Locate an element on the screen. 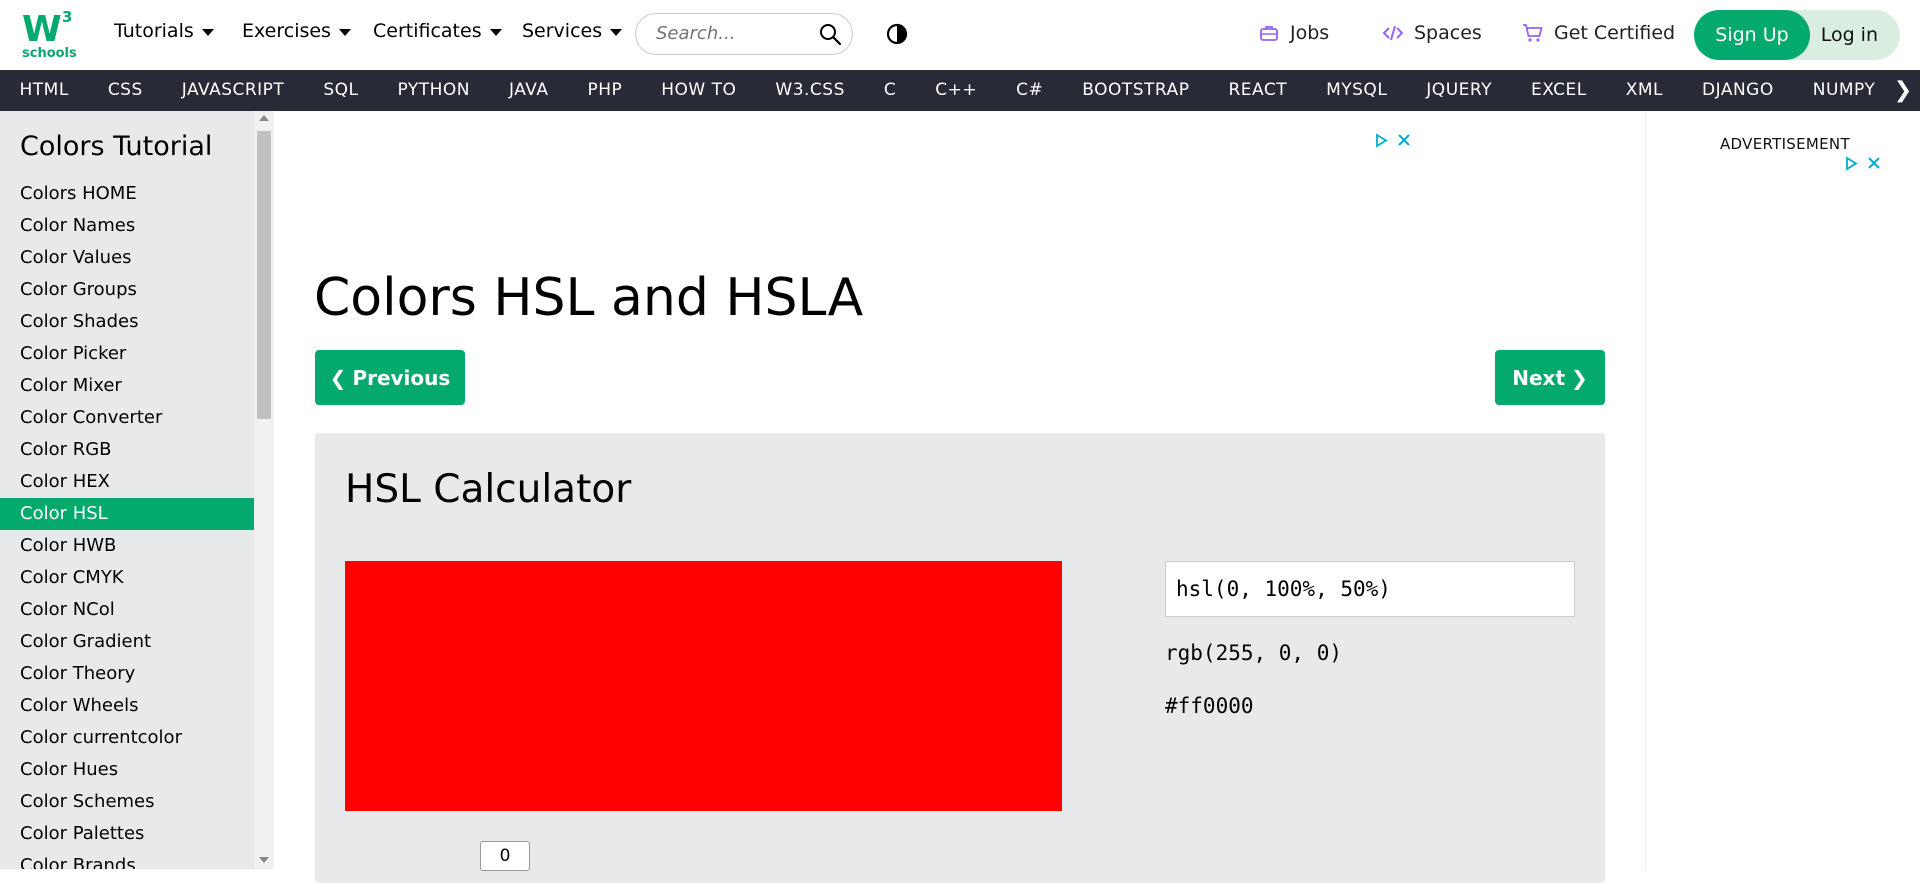 This screenshot has height=883, width=1920. sidebar-item-color-palettes: Color Palettes is located at coordinates (127, 834).